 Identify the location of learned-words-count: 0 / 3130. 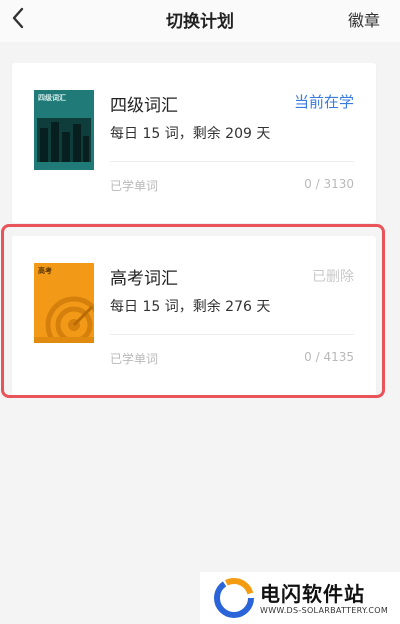
(329, 184).